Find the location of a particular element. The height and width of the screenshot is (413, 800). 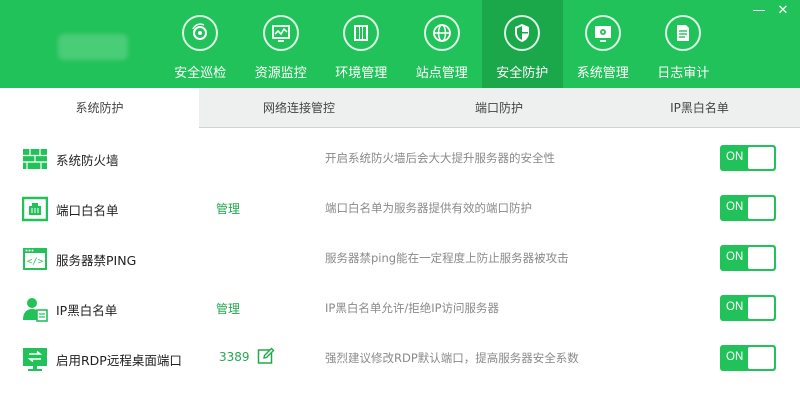

settings-screen-icon is located at coordinates (602, 33).